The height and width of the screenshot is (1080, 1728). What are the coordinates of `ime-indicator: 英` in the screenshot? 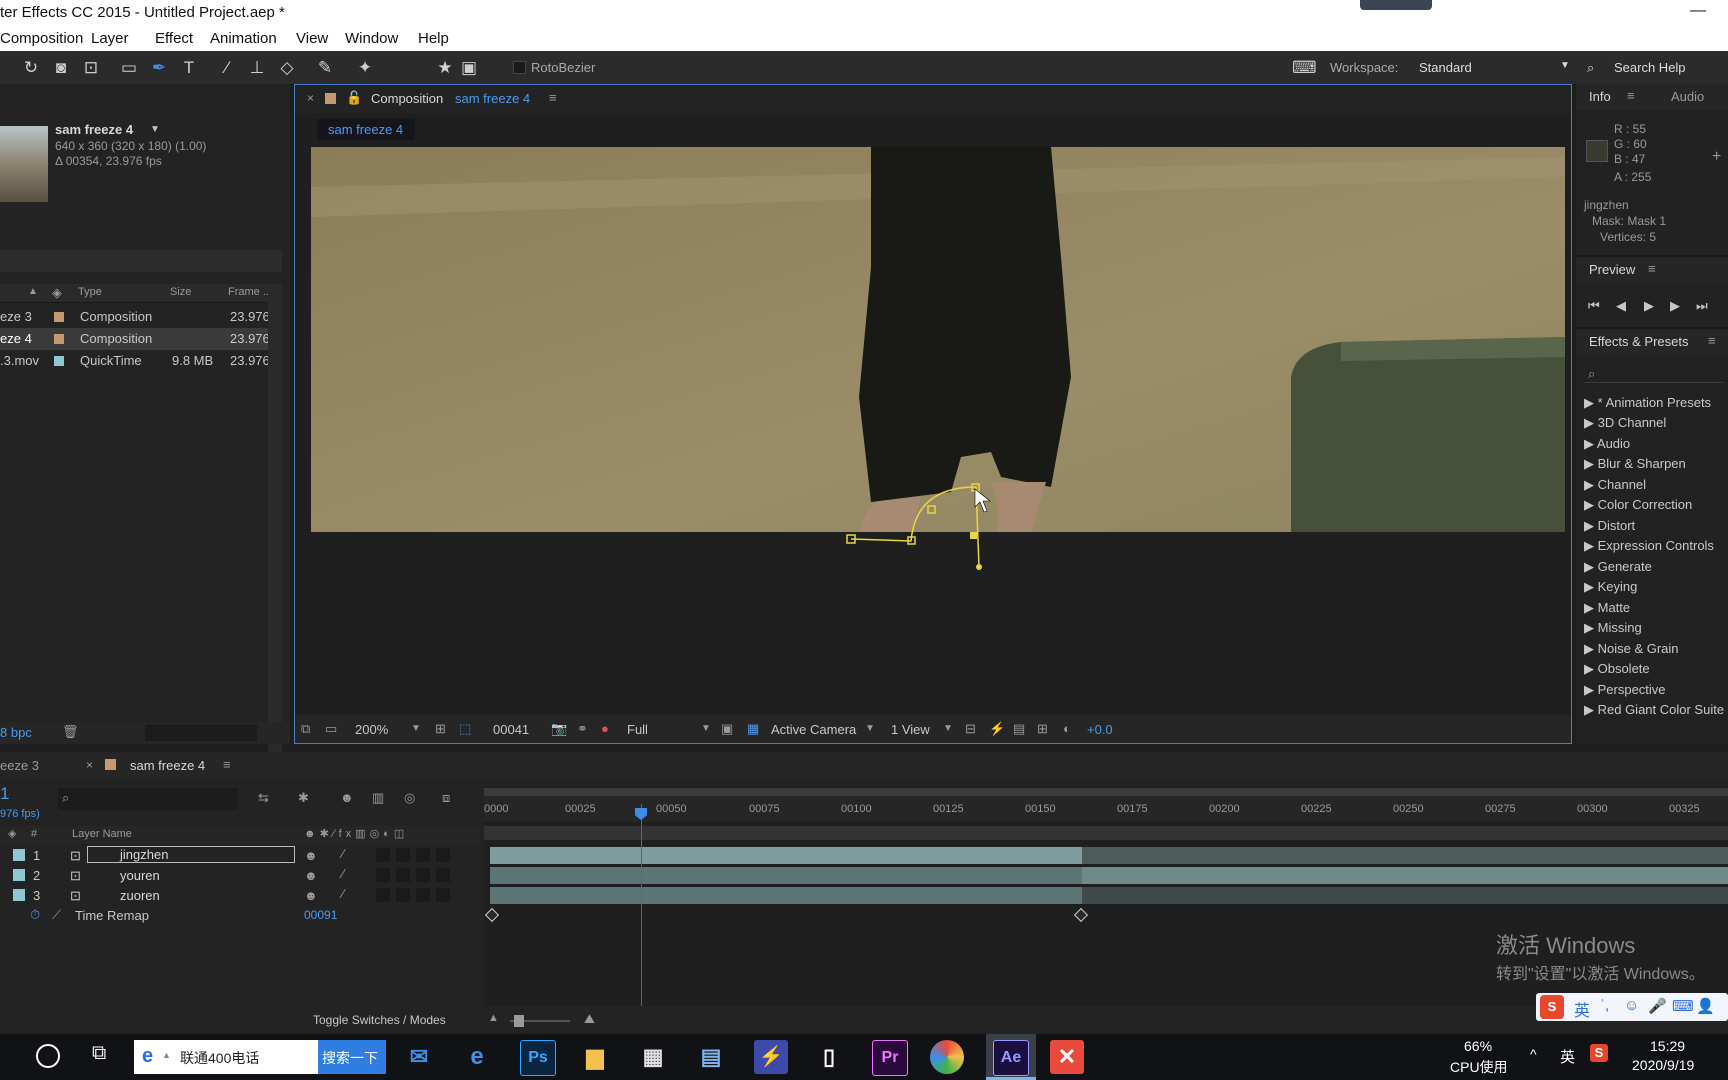 It's located at (1567, 1056).